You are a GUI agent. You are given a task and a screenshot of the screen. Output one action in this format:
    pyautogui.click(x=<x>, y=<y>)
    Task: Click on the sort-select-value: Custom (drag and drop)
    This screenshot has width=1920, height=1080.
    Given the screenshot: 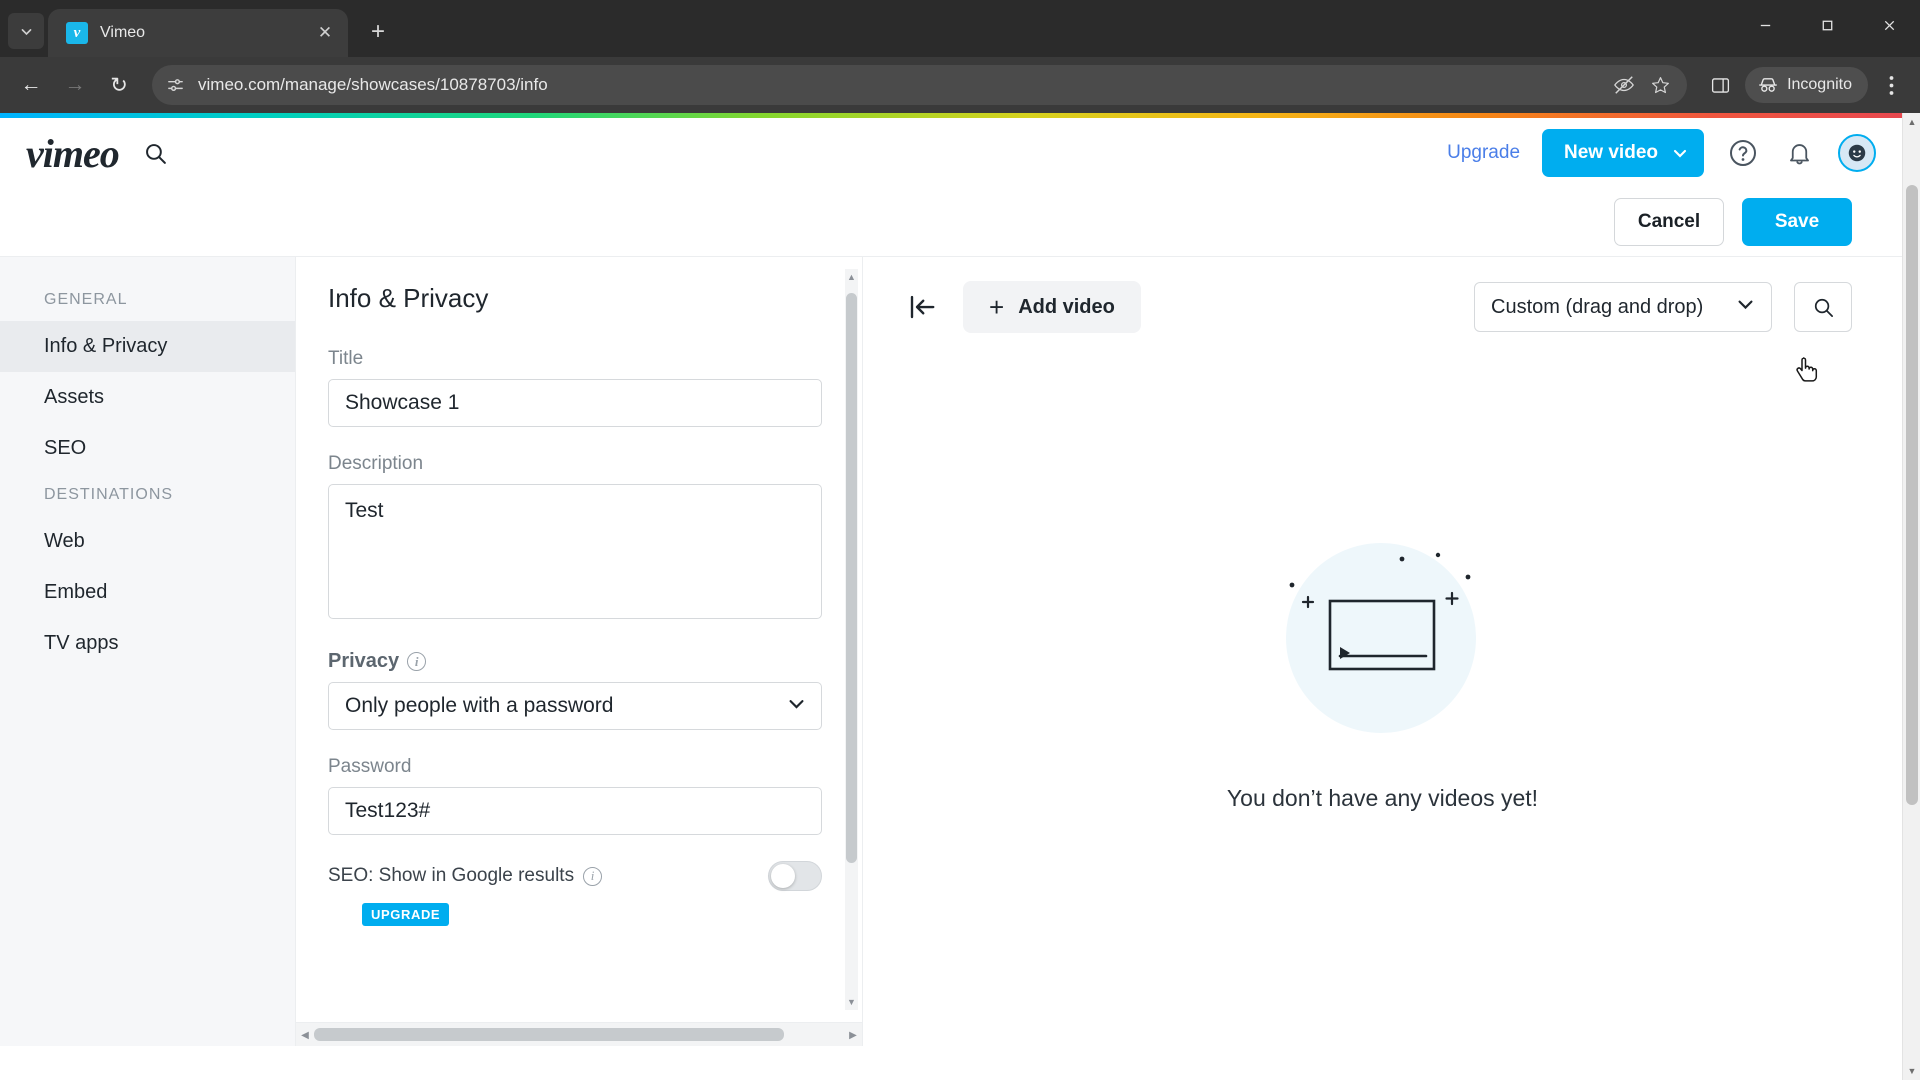 What is the action you would take?
    pyautogui.click(x=1597, y=306)
    